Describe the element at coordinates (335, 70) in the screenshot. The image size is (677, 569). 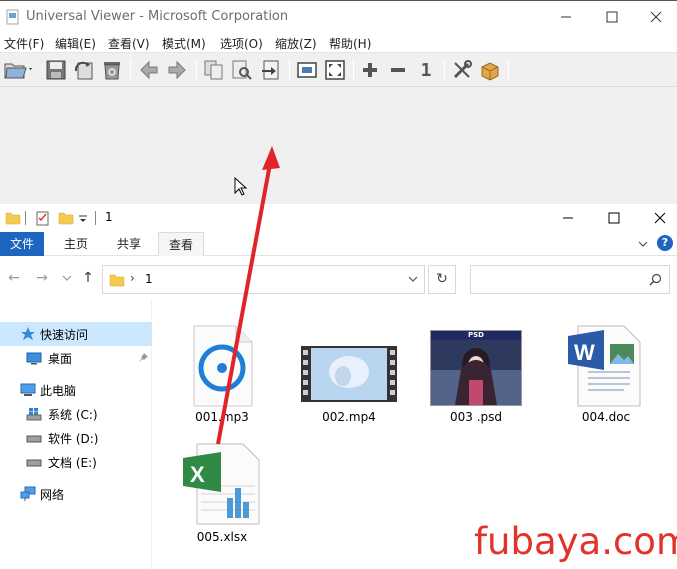
I see `fullscreen-button` at that location.